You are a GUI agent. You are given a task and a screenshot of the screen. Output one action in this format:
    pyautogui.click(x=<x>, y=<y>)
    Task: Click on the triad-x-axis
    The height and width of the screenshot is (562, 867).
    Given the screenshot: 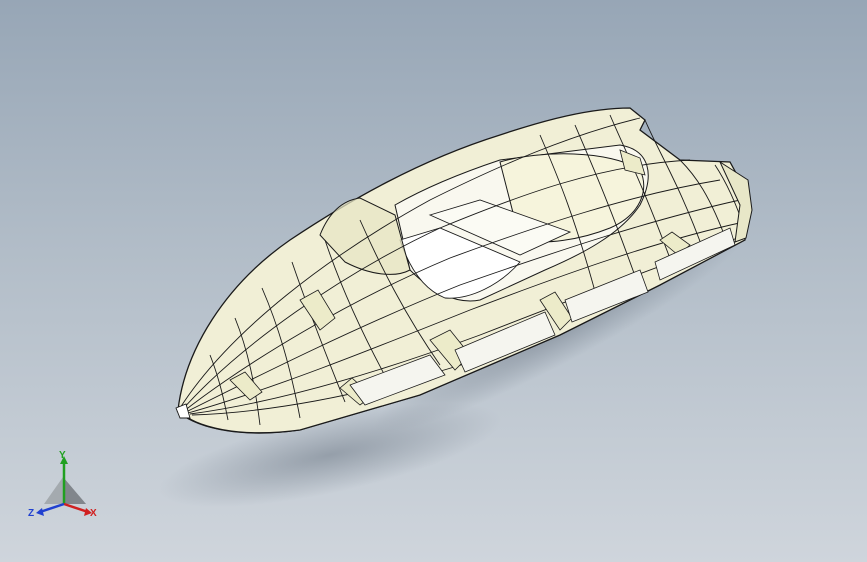 What is the action you would take?
    pyautogui.click(x=76, y=508)
    